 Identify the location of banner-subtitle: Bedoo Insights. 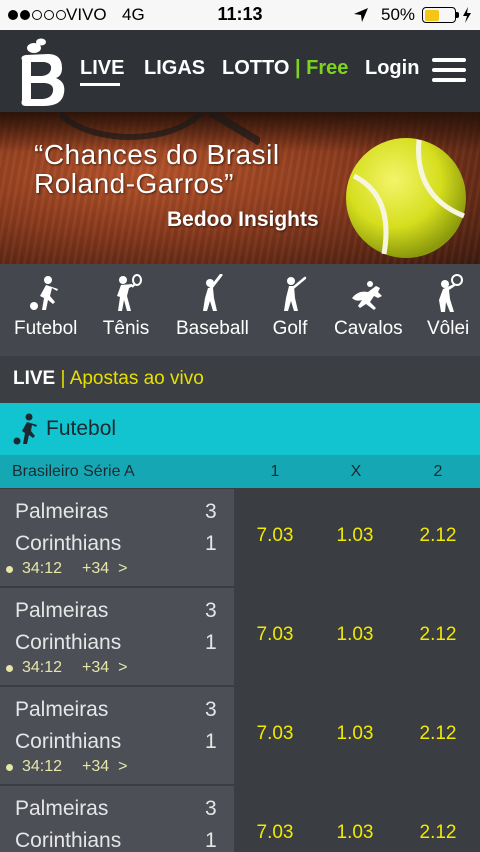
(243, 219).